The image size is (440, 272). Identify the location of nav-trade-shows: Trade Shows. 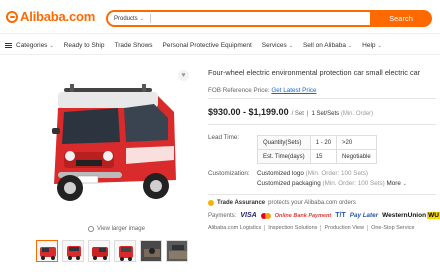
(133, 45).